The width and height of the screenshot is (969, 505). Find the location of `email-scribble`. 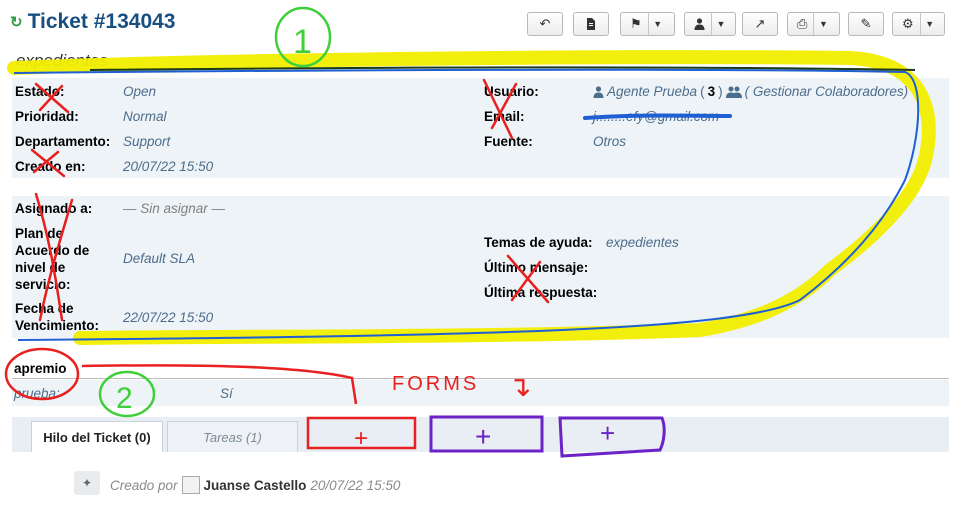

email-scribble is located at coordinates (657, 116).